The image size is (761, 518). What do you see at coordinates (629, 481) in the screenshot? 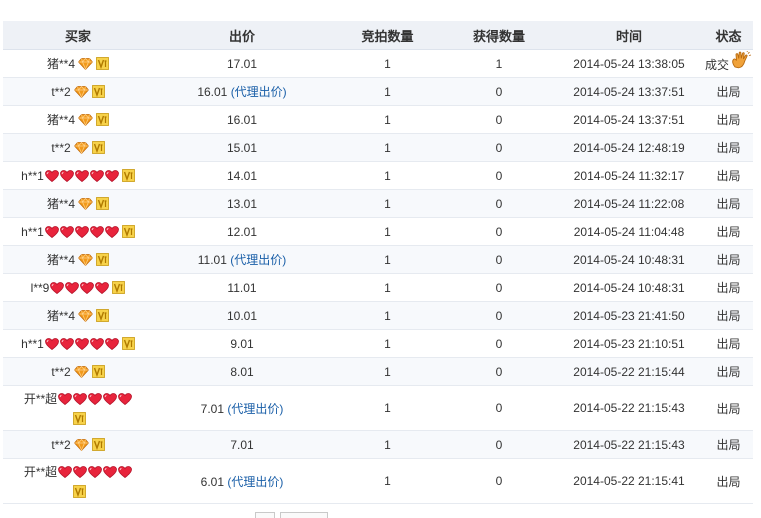
I see `bid-time-cell: 2014-05-22 21:15:41` at bounding box center [629, 481].